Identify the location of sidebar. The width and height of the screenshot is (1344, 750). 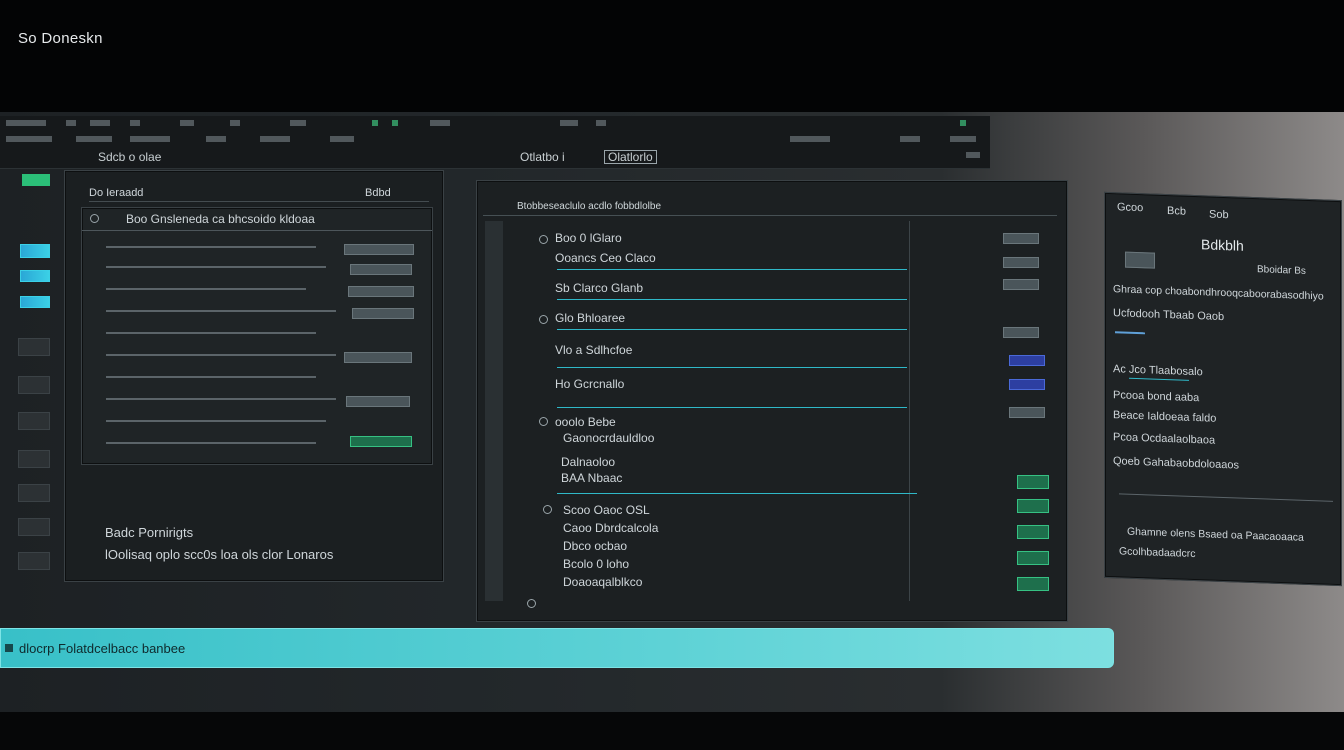
(29, 378).